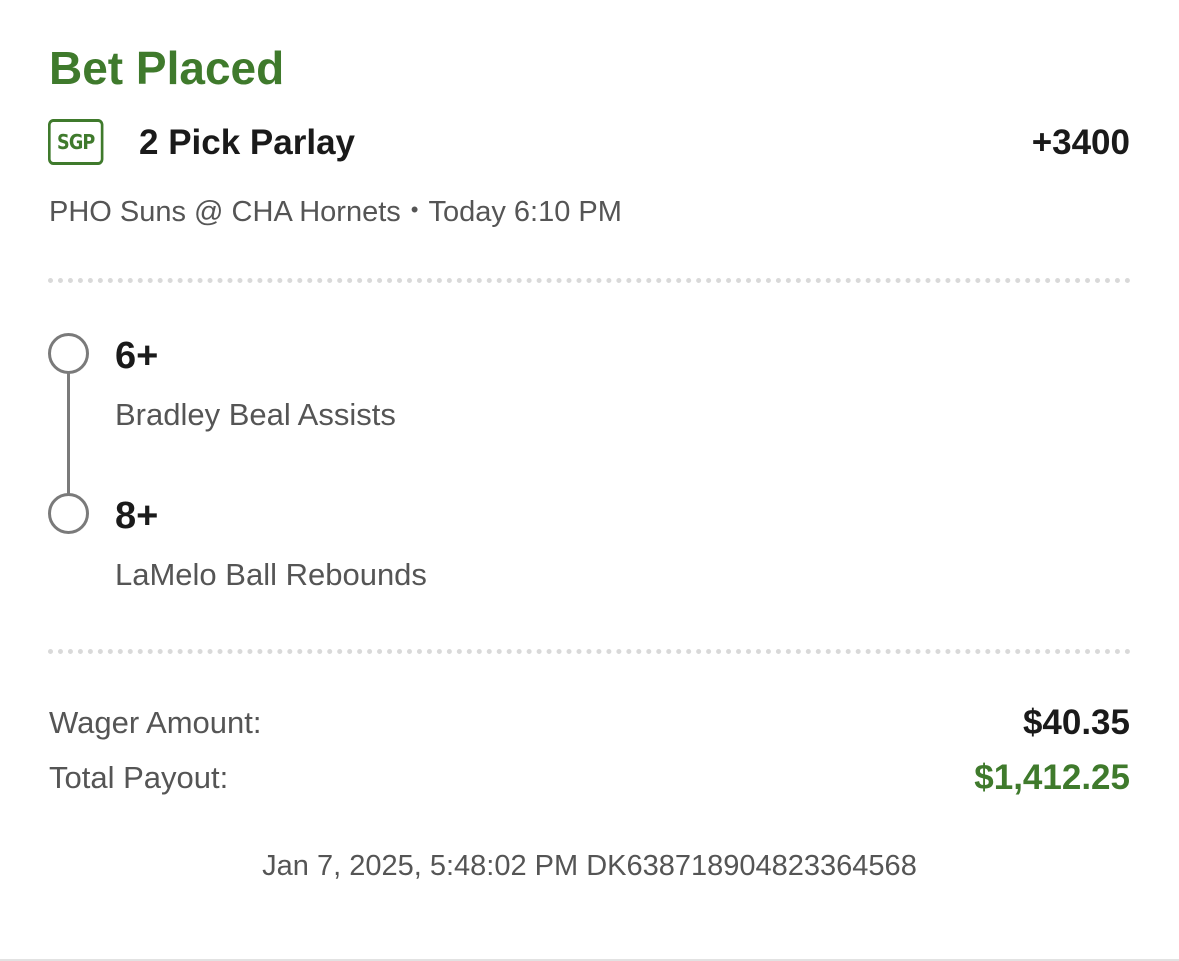  What do you see at coordinates (139, 777) in the screenshot?
I see `total-payout-label: Total Payout:` at bounding box center [139, 777].